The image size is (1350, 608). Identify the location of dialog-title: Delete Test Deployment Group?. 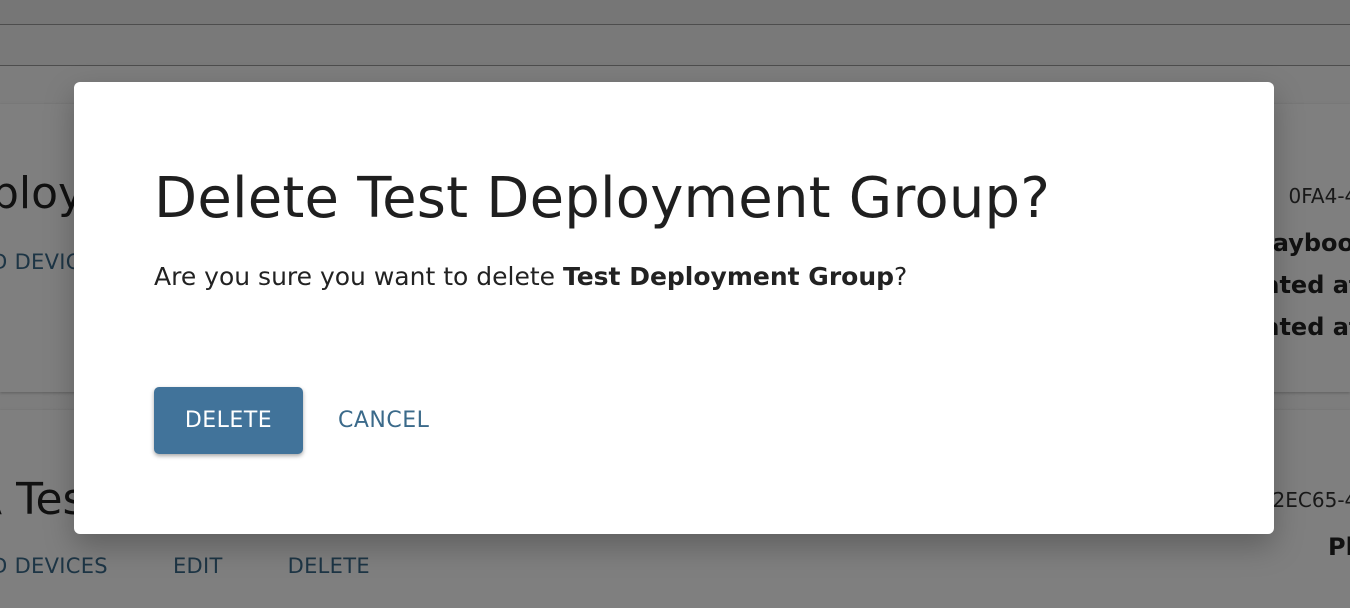
(602, 198).